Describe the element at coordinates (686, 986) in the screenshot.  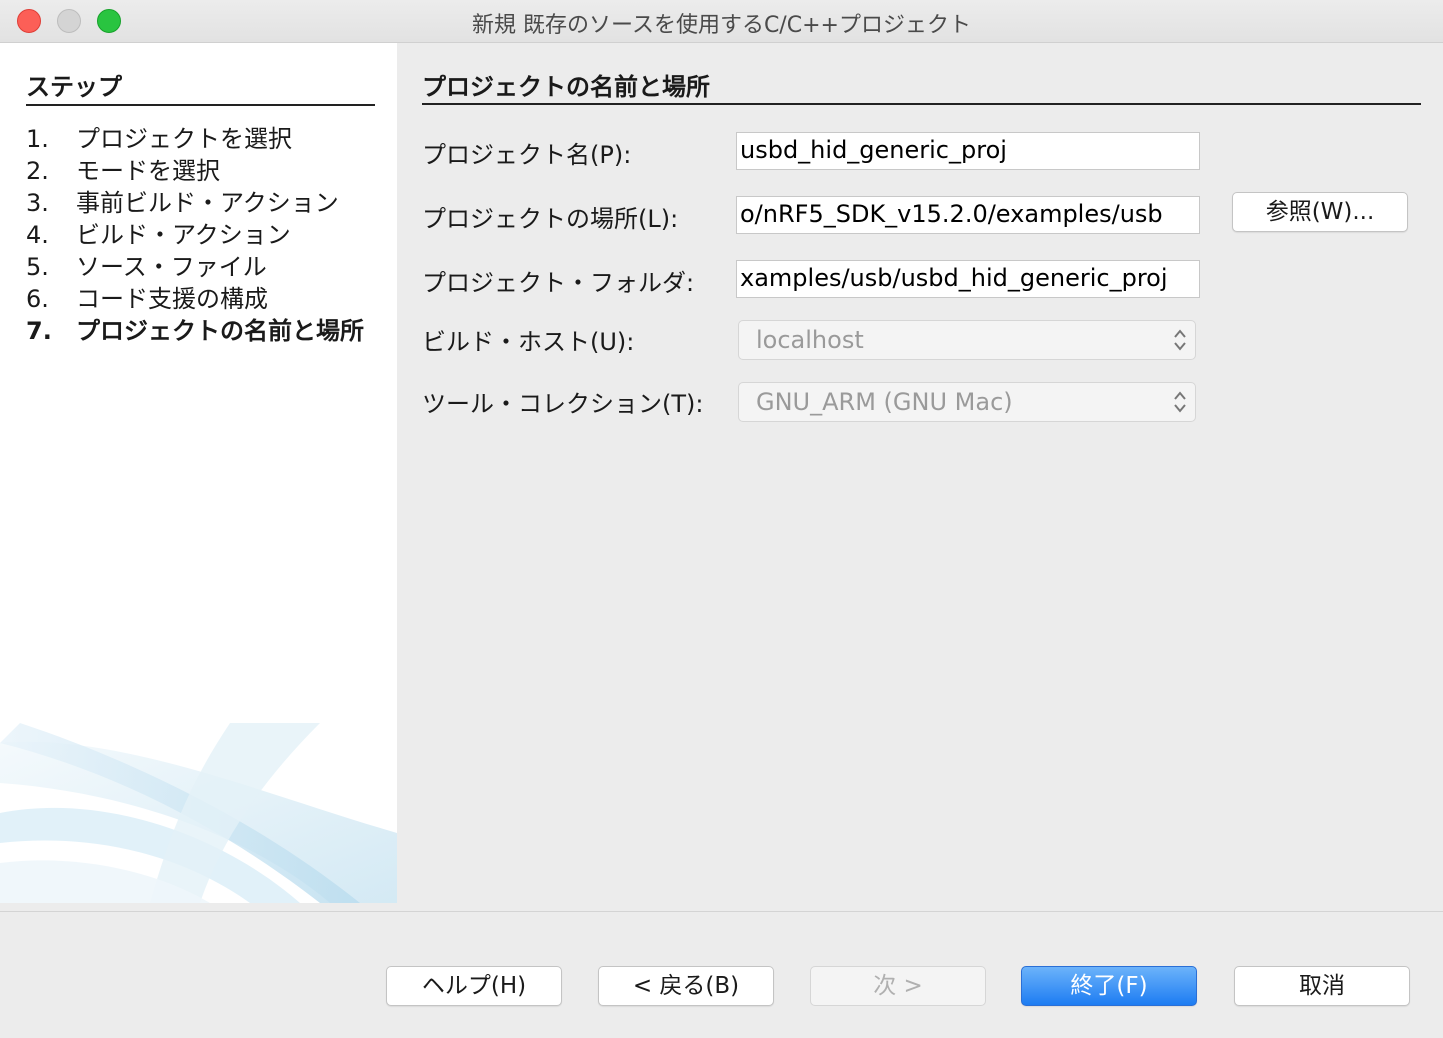
I see `back-button: < 戻る(B)` at that location.